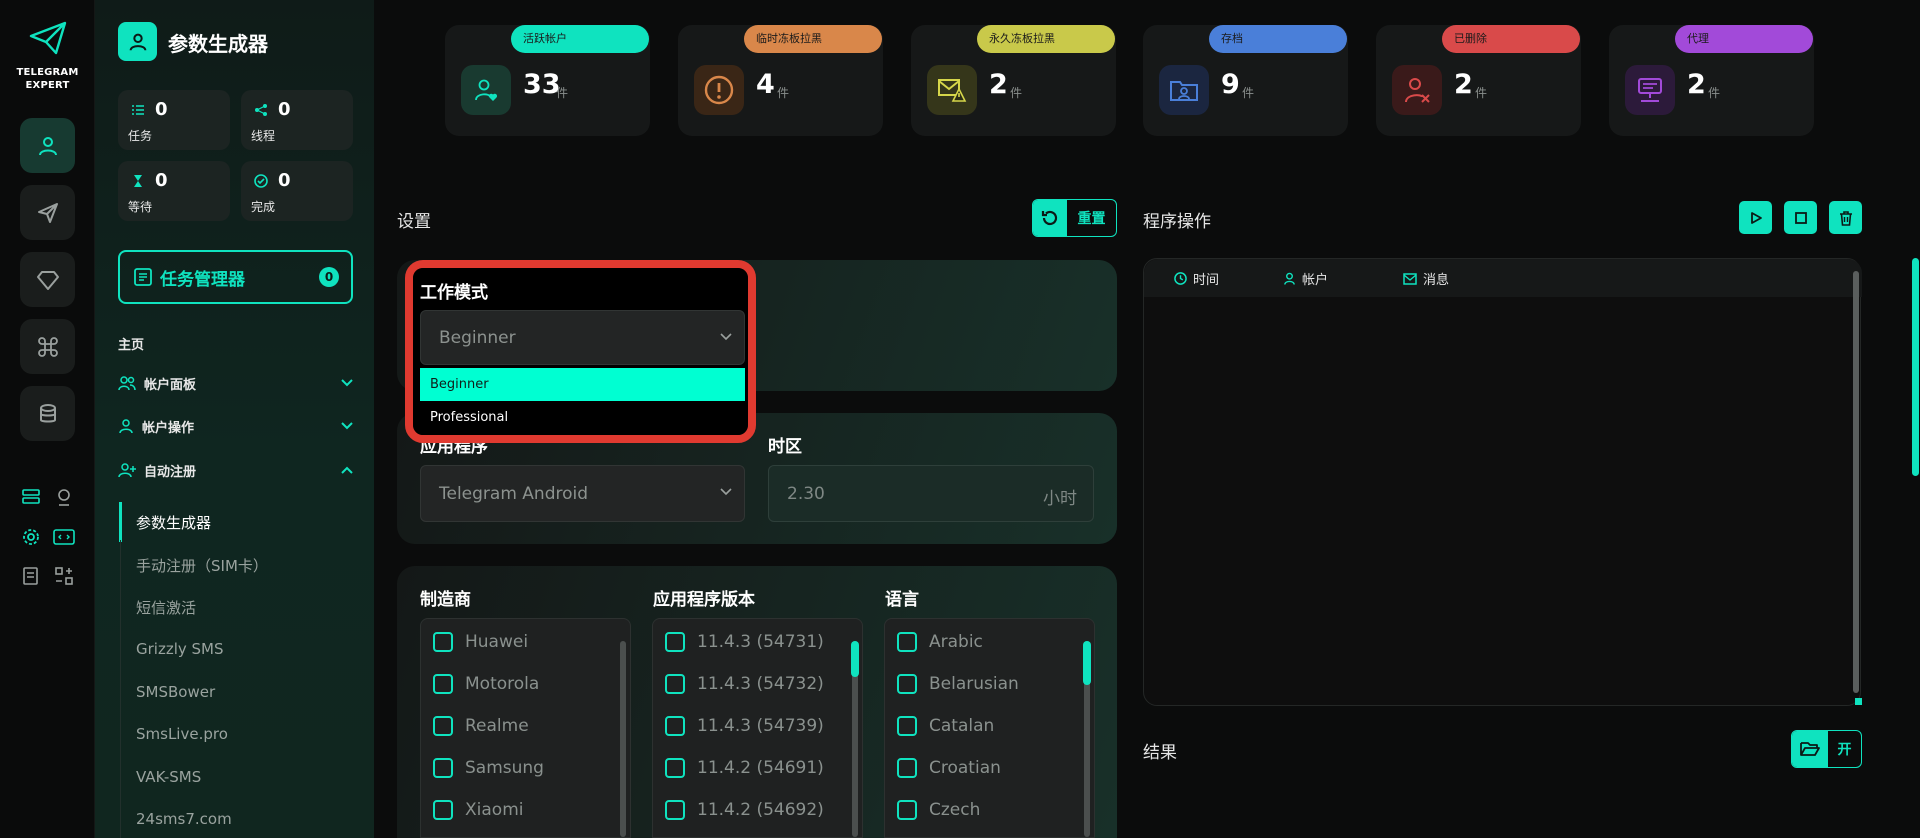  What do you see at coordinates (47, 212) in the screenshot?
I see `rail-send-button` at bounding box center [47, 212].